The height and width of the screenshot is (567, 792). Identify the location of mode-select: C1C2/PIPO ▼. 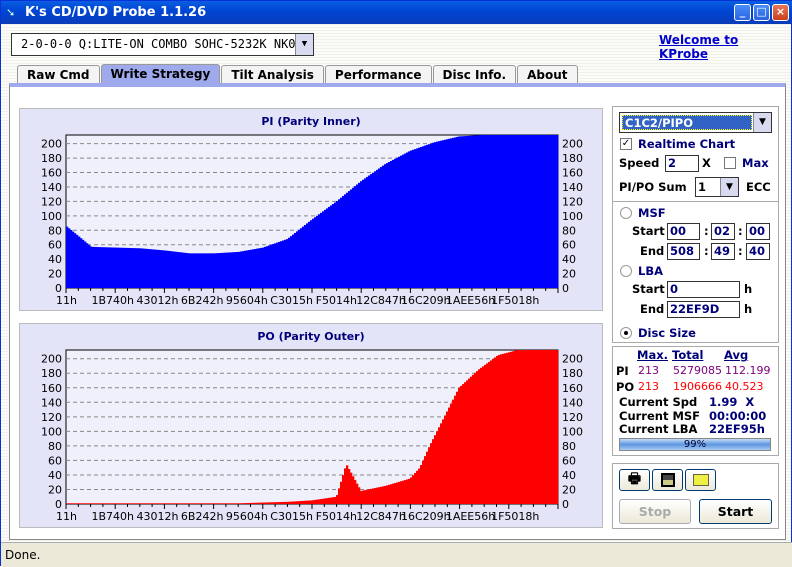
(695, 122).